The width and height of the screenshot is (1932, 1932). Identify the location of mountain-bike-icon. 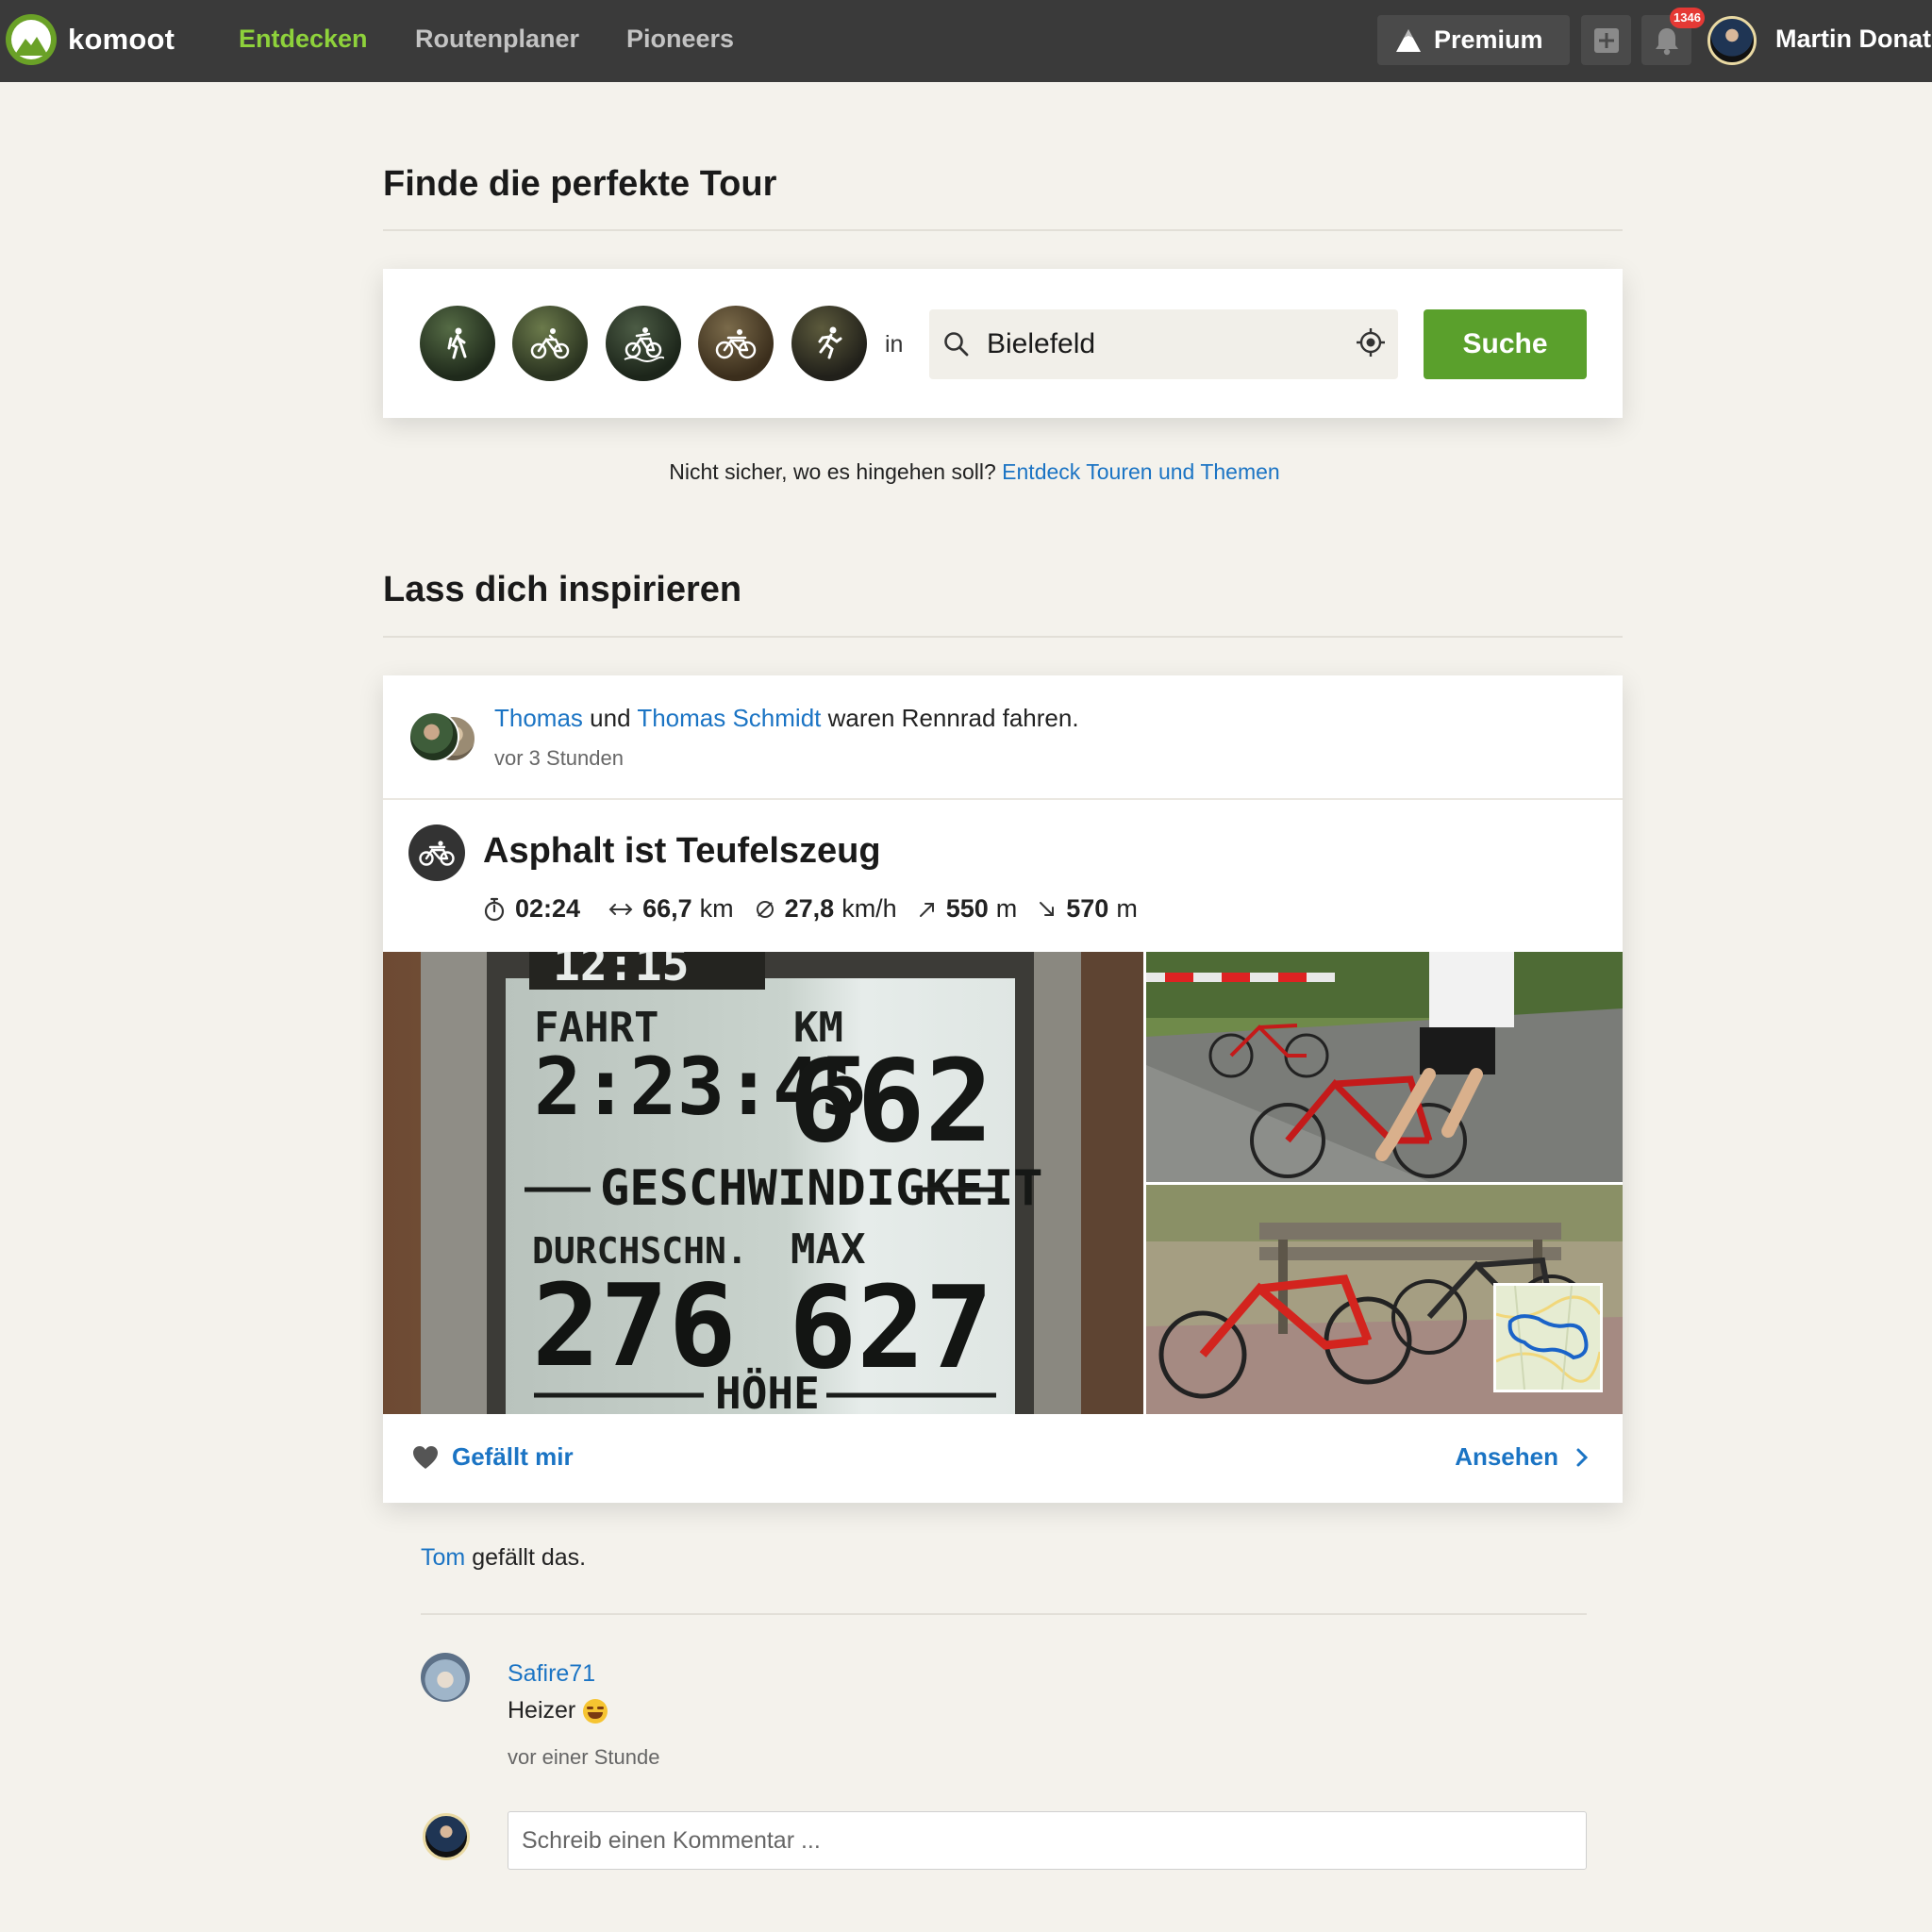
(644, 345).